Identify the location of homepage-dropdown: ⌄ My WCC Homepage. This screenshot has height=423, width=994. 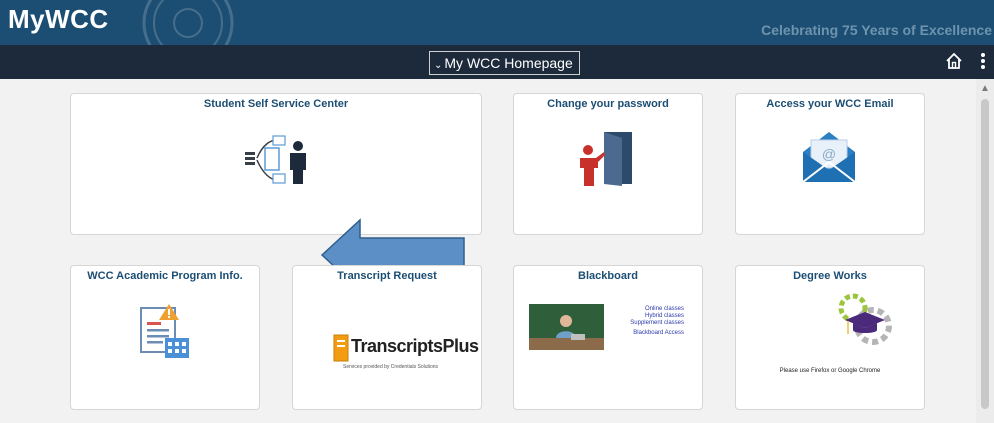
(504, 63).